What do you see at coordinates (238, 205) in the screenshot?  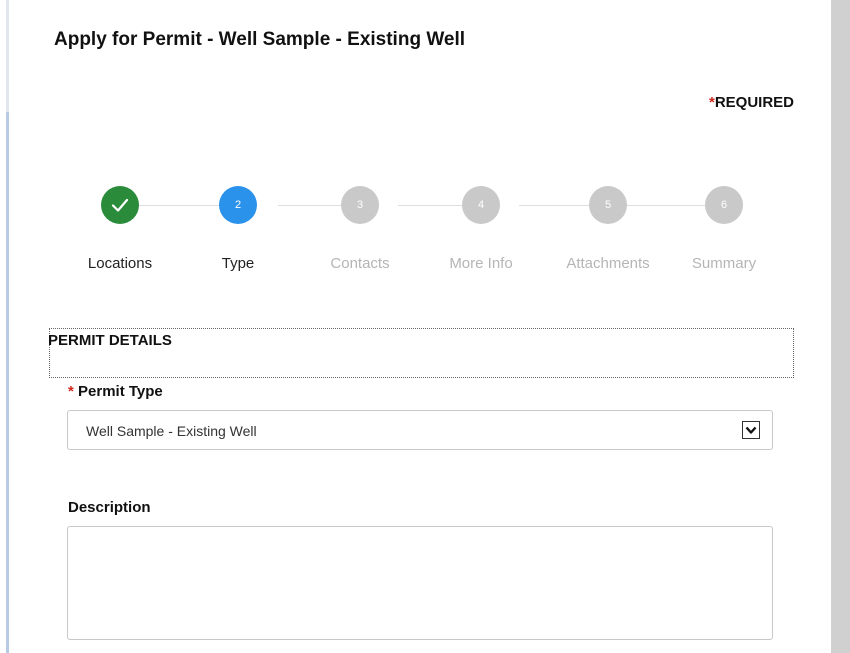 I see `step-circle: 2` at bounding box center [238, 205].